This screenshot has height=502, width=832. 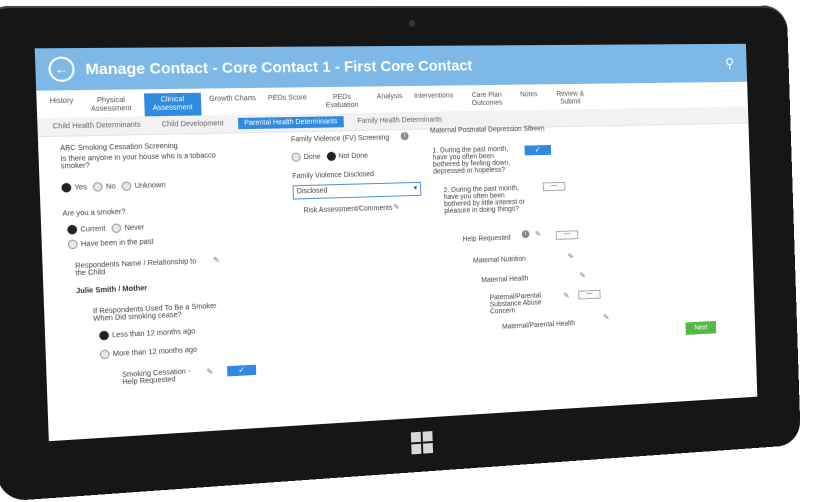 What do you see at coordinates (72, 230) in the screenshot?
I see `radio-current` at bounding box center [72, 230].